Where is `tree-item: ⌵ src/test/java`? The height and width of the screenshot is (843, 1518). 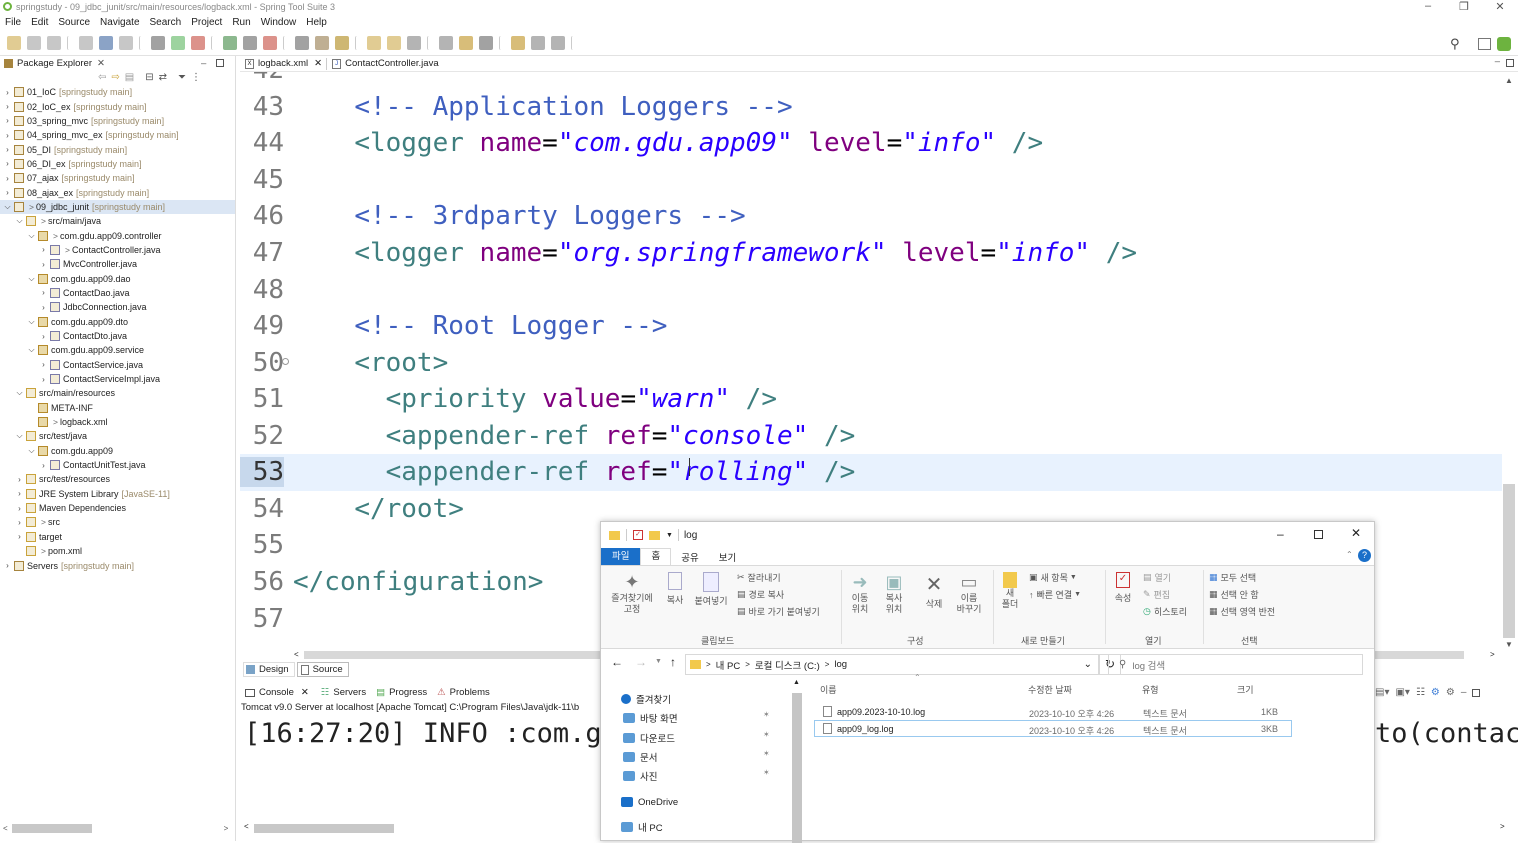 tree-item: ⌵ src/test/java is located at coordinates (117, 436).